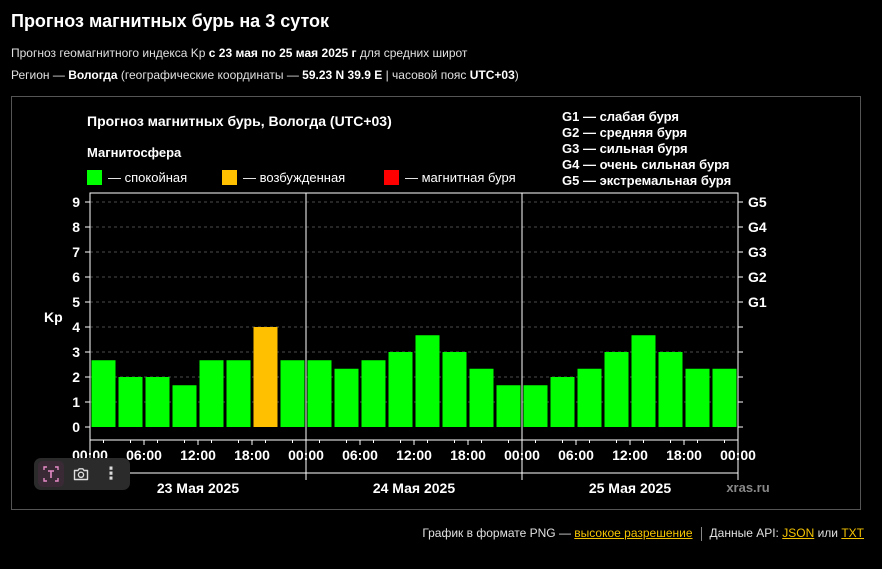 Image resolution: width=882 pixels, height=569 pixels. I want to click on legend-label: — спокойная, so click(147, 177).